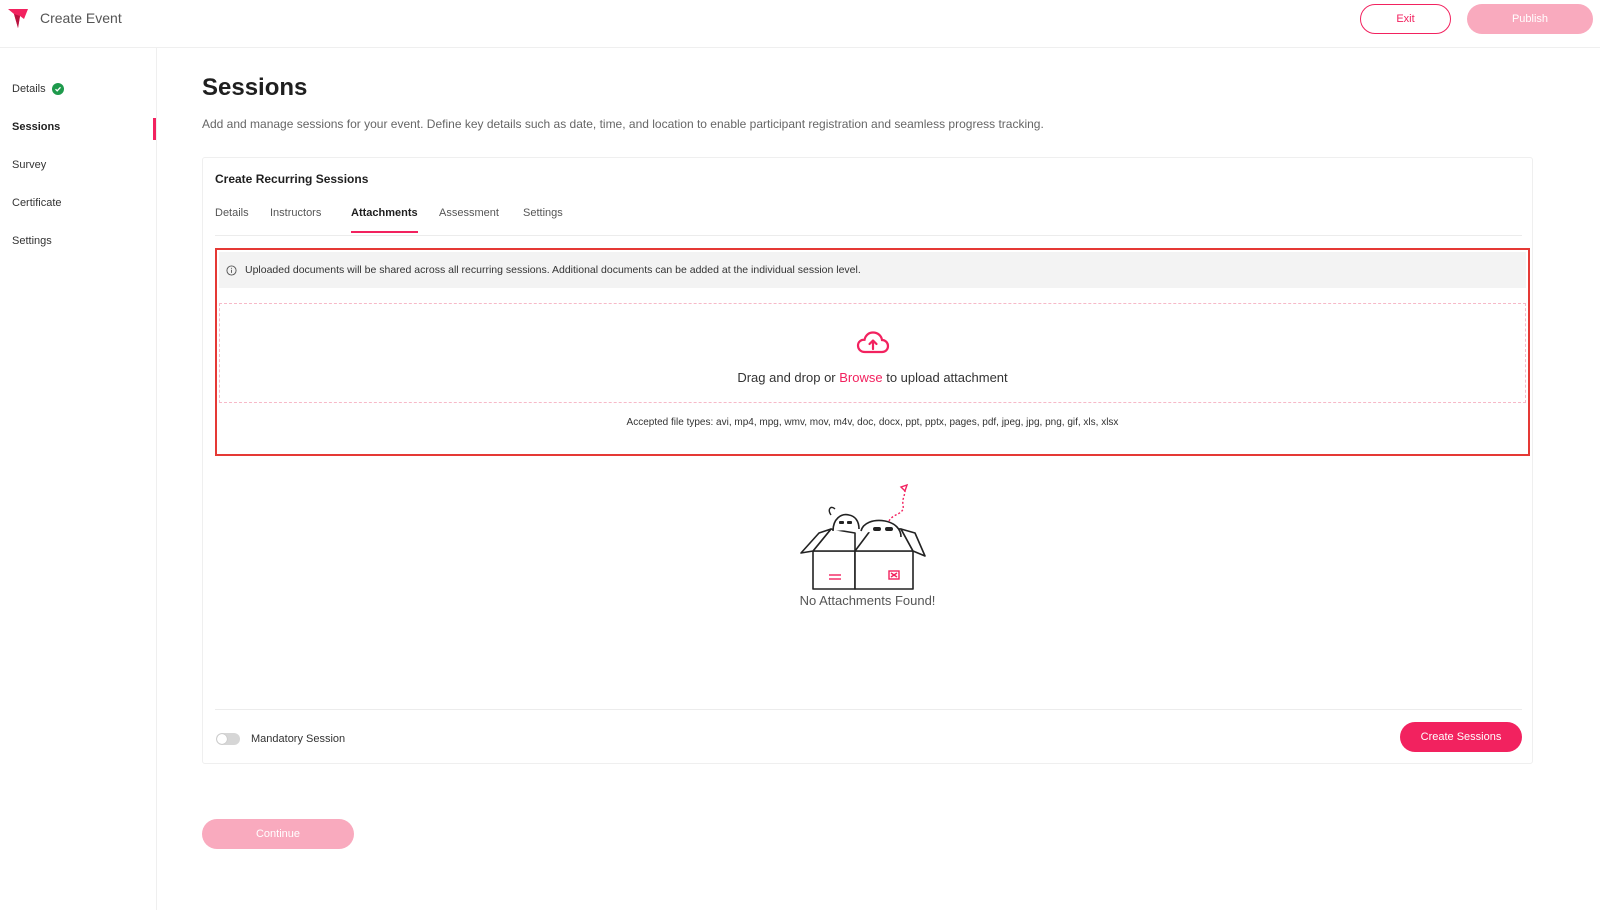 This screenshot has height=910, width=1600. I want to click on sidebar-item-survey: Survey, so click(29, 165).